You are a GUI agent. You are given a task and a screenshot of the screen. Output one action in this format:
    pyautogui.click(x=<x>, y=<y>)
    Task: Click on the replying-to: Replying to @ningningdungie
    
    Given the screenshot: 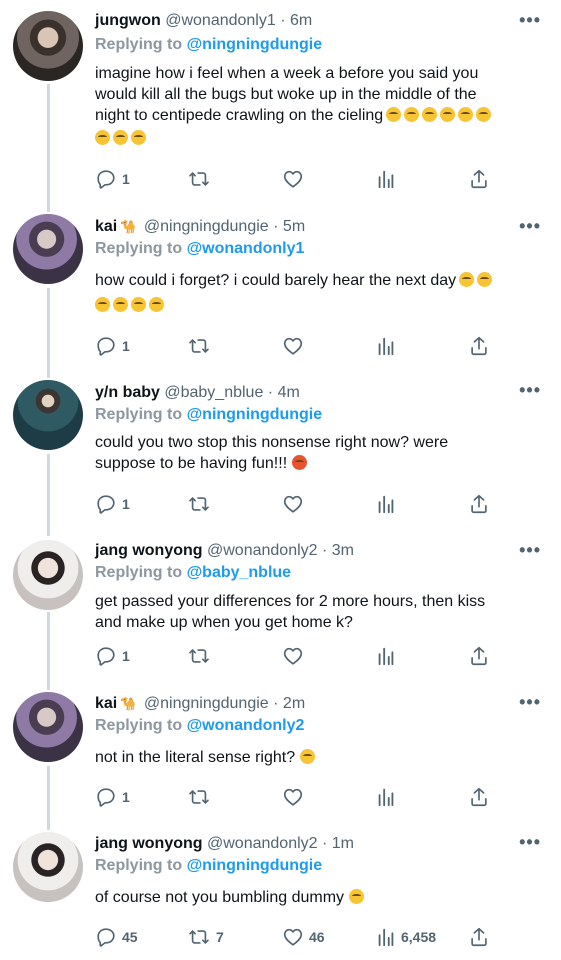 What is the action you would take?
    pyautogui.click(x=208, y=415)
    